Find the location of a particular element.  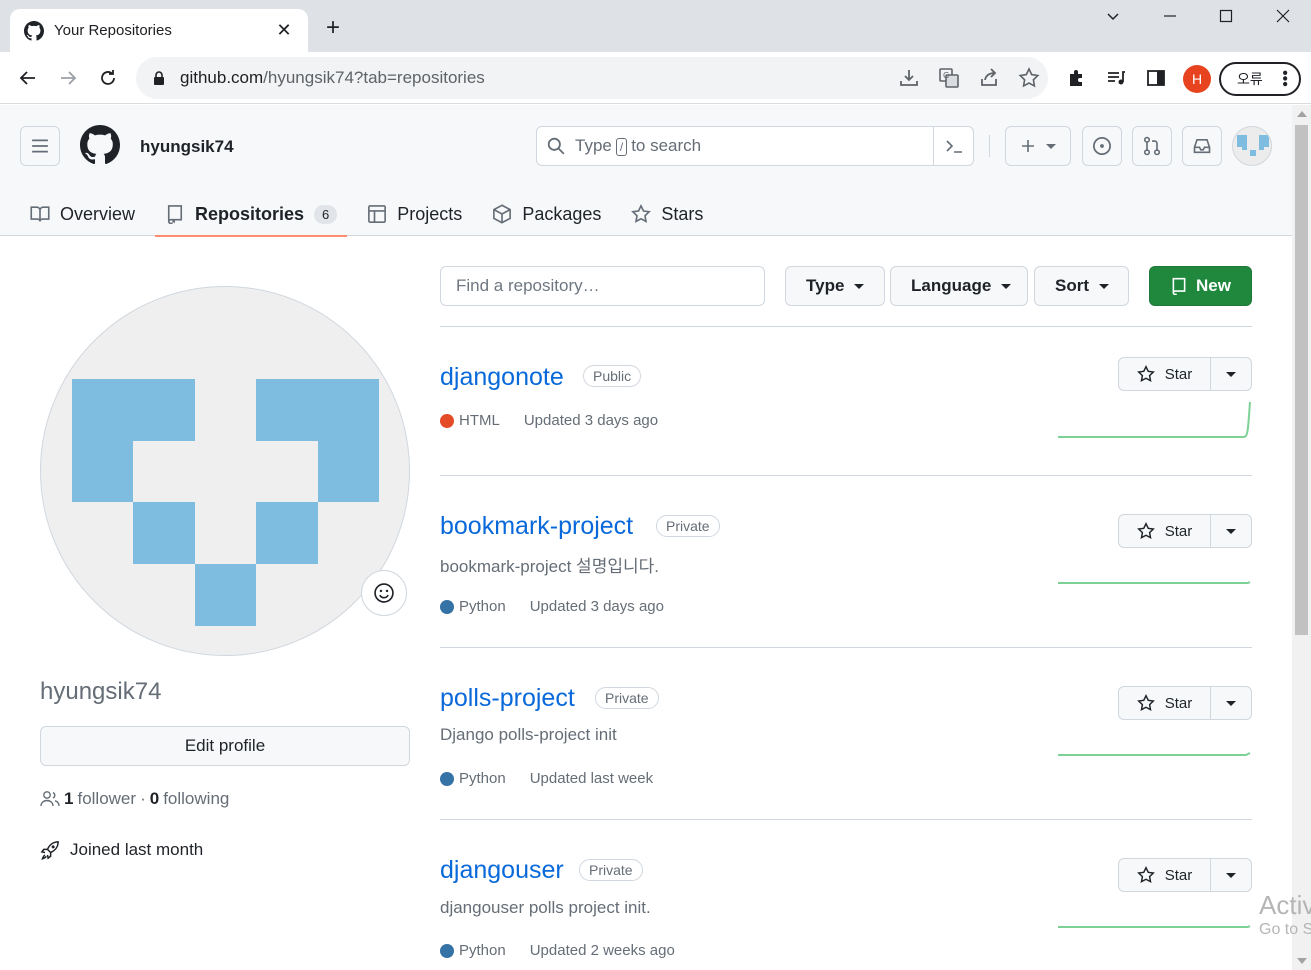

visibility-badge: Public is located at coordinates (612, 376).